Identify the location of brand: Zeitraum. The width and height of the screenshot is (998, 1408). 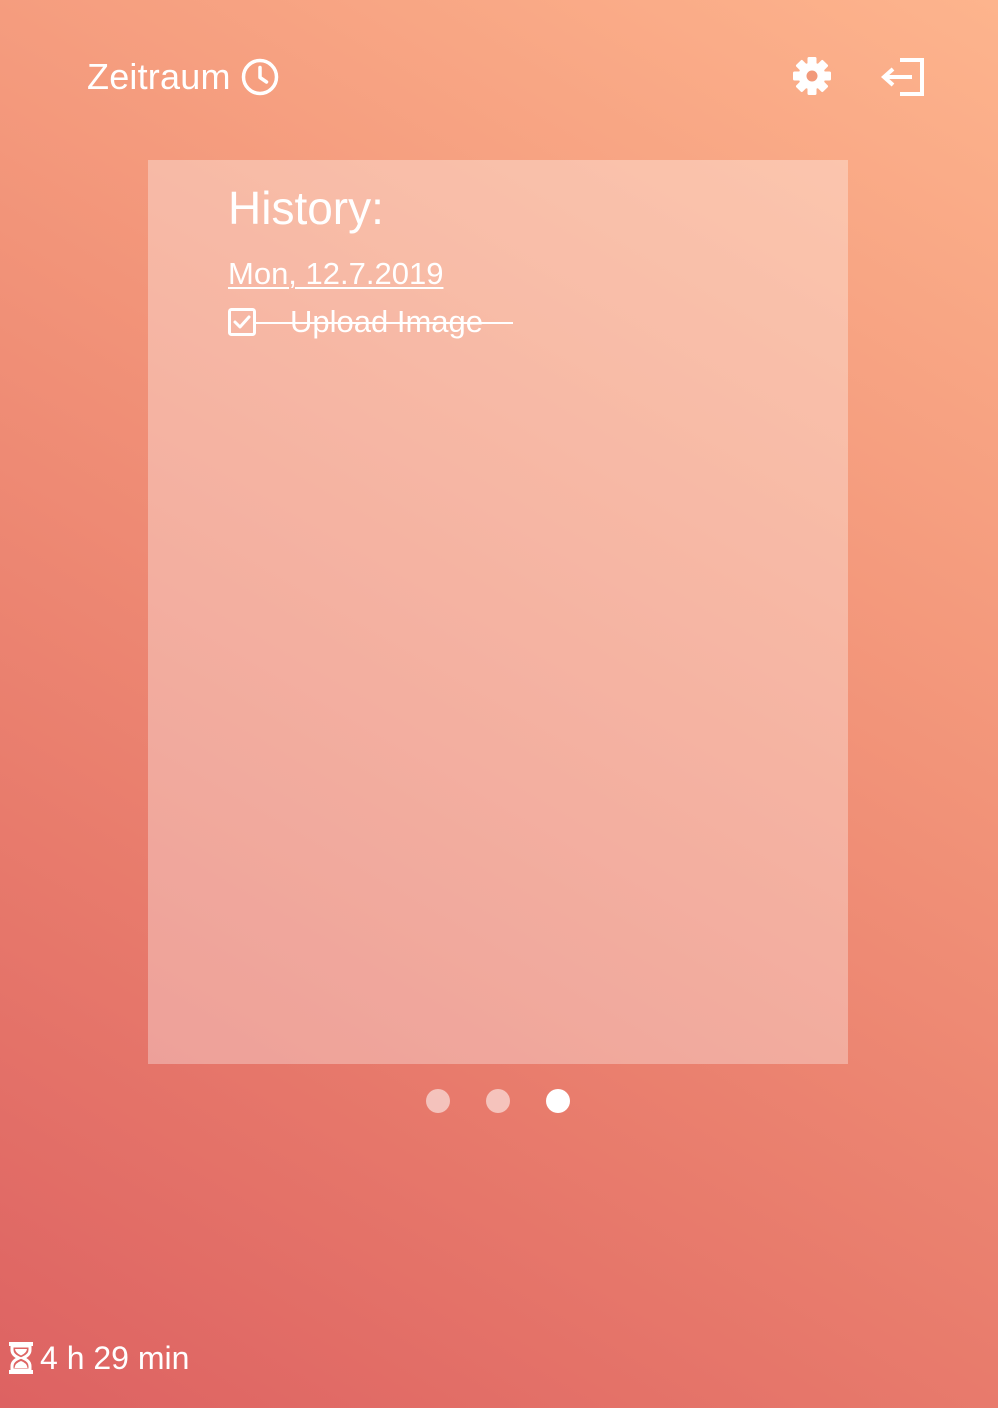
(183, 77).